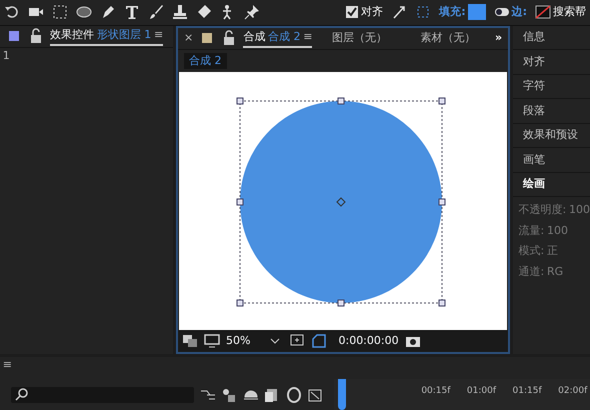 The height and width of the screenshot is (410, 590). Describe the element at coordinates (519, 12) in the screenshot. I see `stroke-label: 边:` at that location.